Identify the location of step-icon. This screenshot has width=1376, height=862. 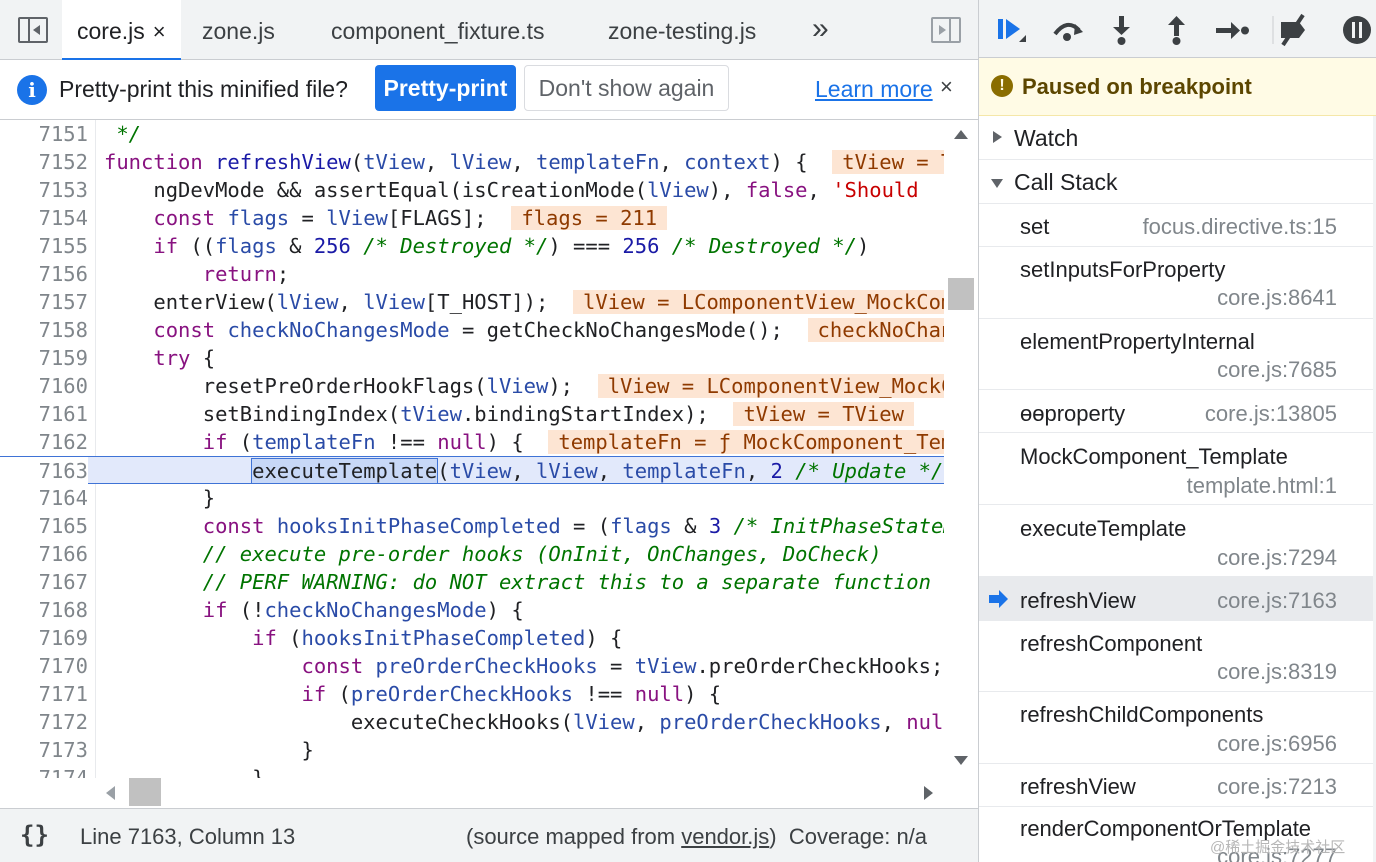
(1232, 30).